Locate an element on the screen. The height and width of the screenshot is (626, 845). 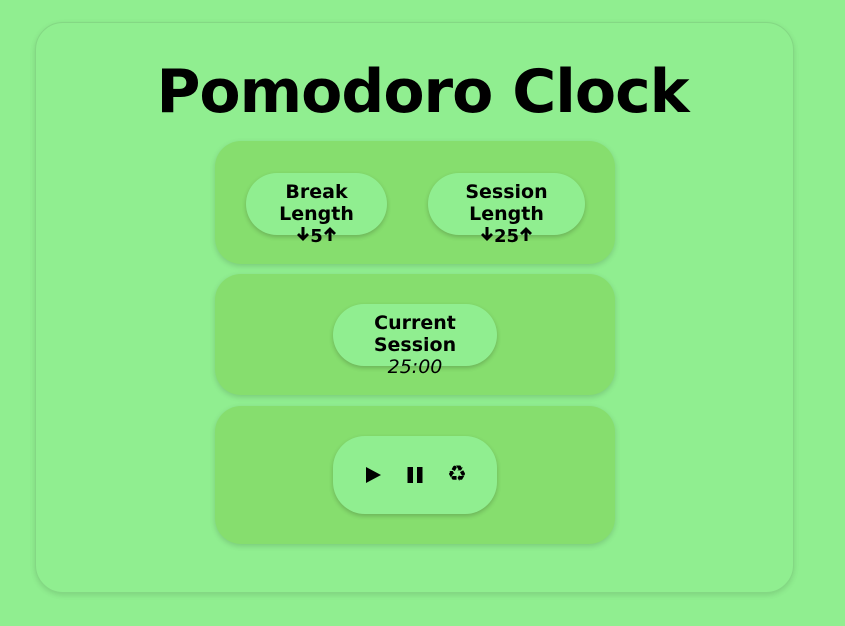
break-length-row: 5 is located at coordinates (316, 236).